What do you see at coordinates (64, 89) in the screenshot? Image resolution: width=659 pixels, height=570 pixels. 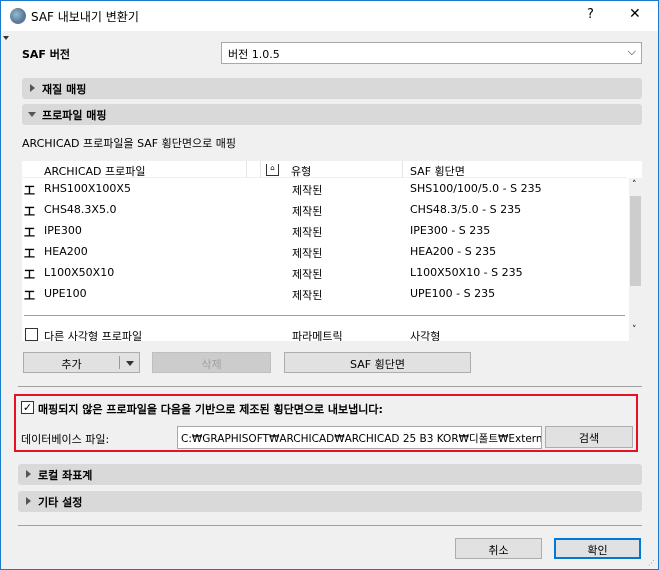 I see `section-title: 재질 매핑` at bounding box center [64, 89].